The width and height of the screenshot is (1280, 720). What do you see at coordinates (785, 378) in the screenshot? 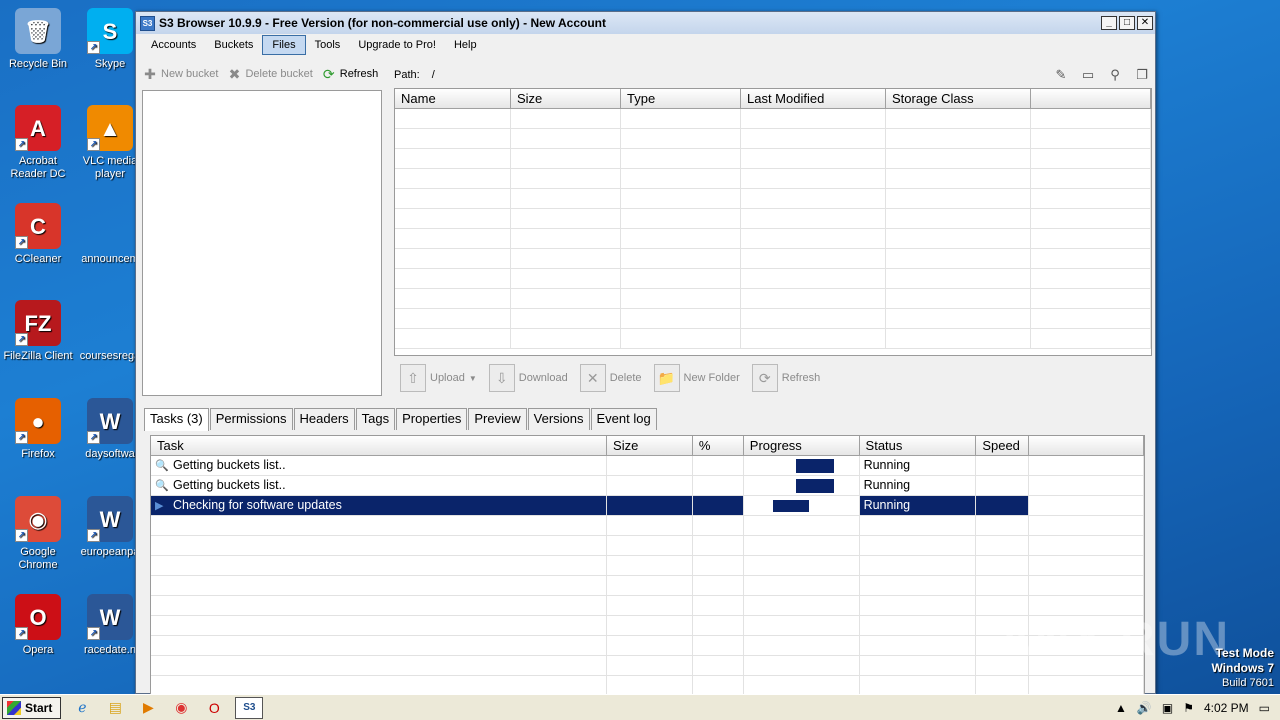
I see `refresh-files-button: ⟳ Refresh` at bounding box center [785, 378].